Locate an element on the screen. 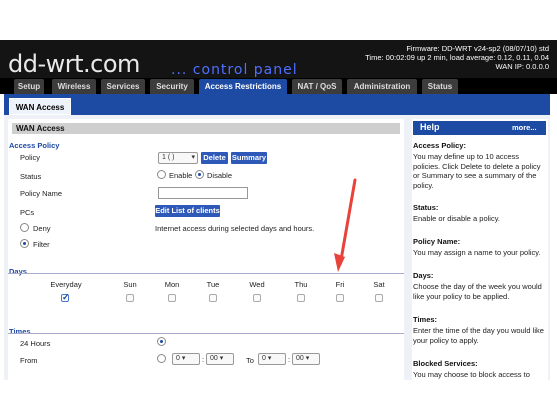 This screenshot has height=418, width=557. annotation-arrow is located at coordinates (345, 225).